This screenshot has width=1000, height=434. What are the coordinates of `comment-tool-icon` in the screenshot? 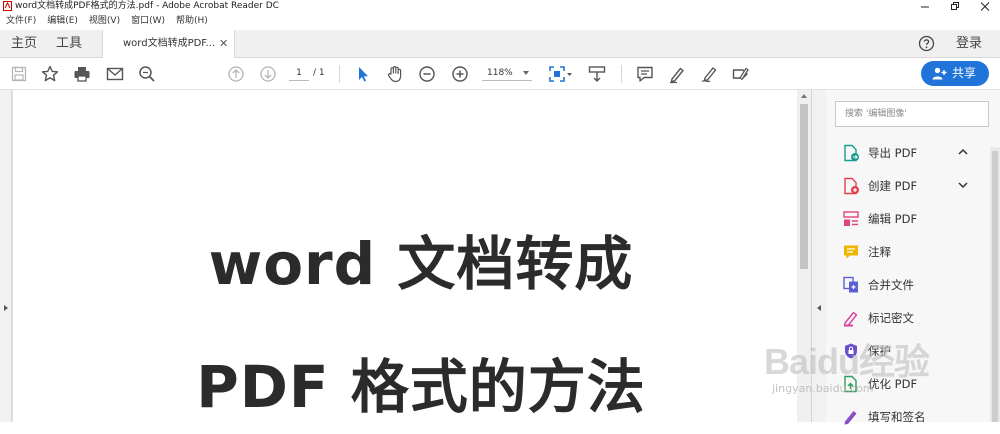 It's located at (645, 74).